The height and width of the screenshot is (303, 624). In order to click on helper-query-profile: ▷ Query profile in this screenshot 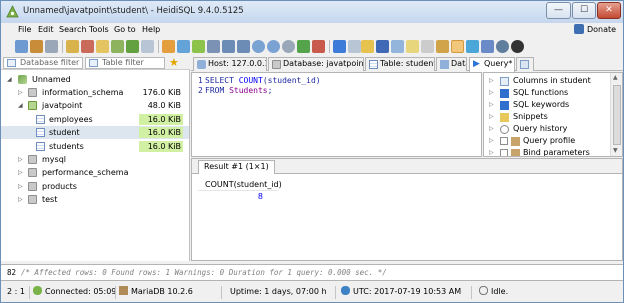, I will do `click(547, 141)`.